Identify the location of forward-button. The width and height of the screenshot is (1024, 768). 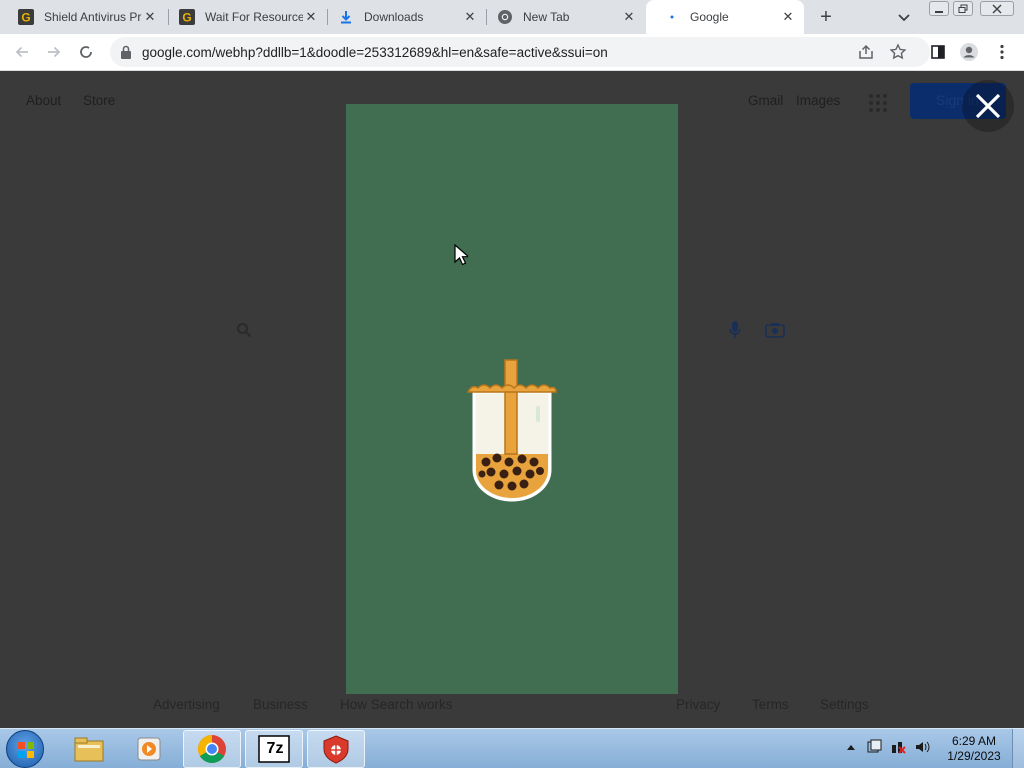
(54, 52).